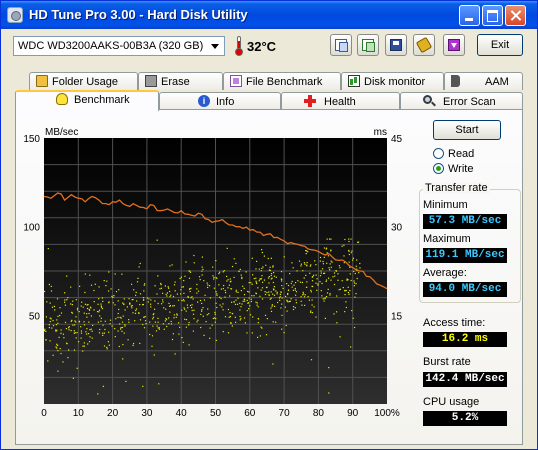  Describe the element at coordinates (461, 154) in the screenshot. I see `read-radio-label: Read` at that location.